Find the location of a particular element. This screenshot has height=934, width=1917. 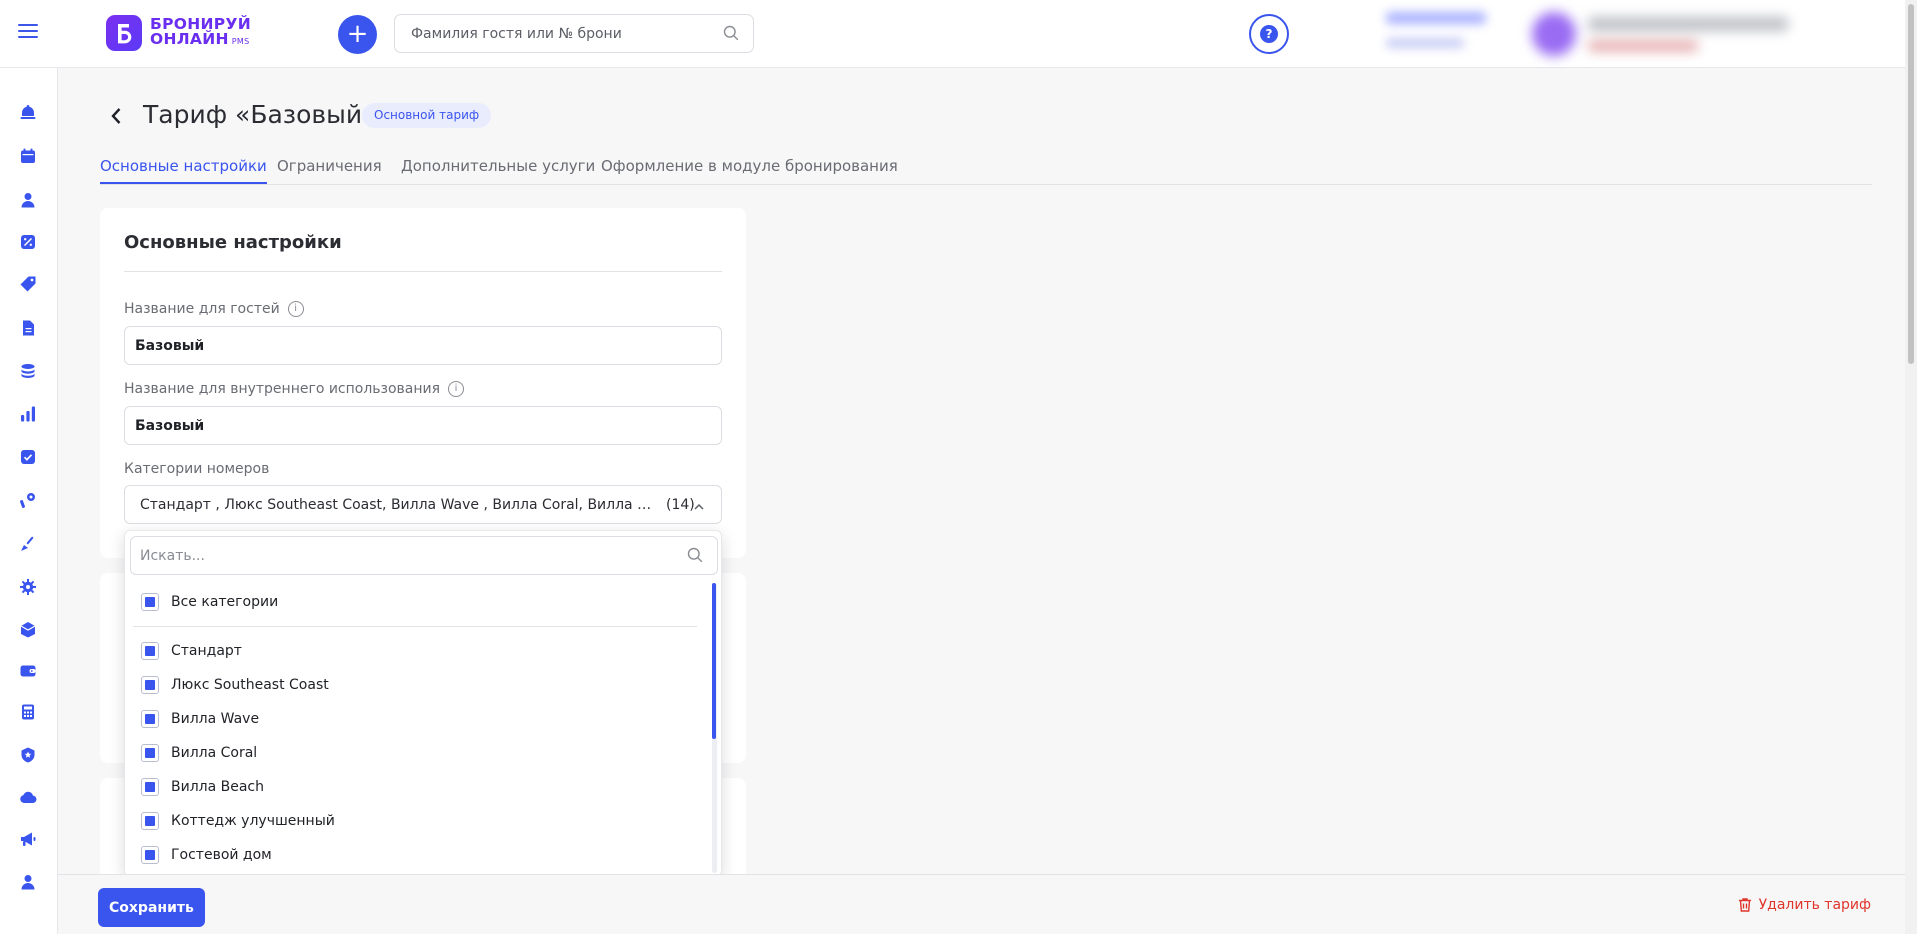

document-icon is located at coordinates (28, 328).